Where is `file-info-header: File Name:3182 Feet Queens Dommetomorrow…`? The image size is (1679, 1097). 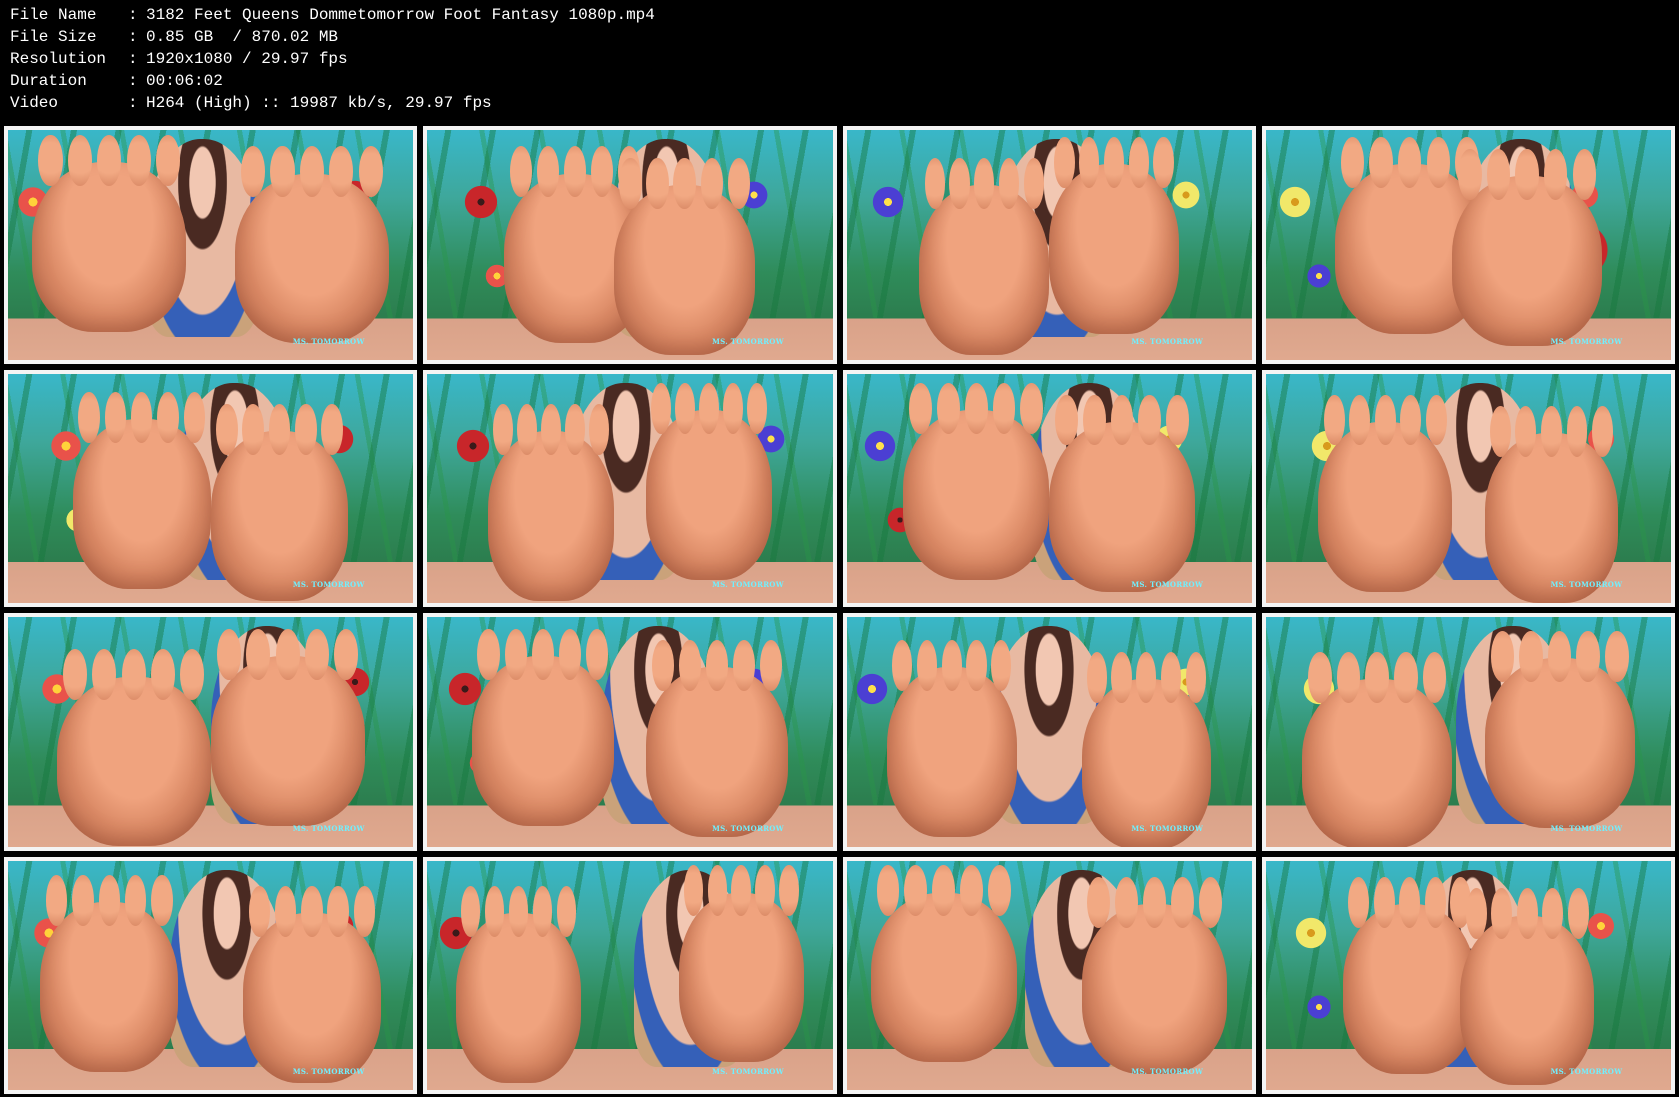
file-info-header: File Name:3182 Feet Queens Dommetomorrow… is located at coordinates (835, 62).